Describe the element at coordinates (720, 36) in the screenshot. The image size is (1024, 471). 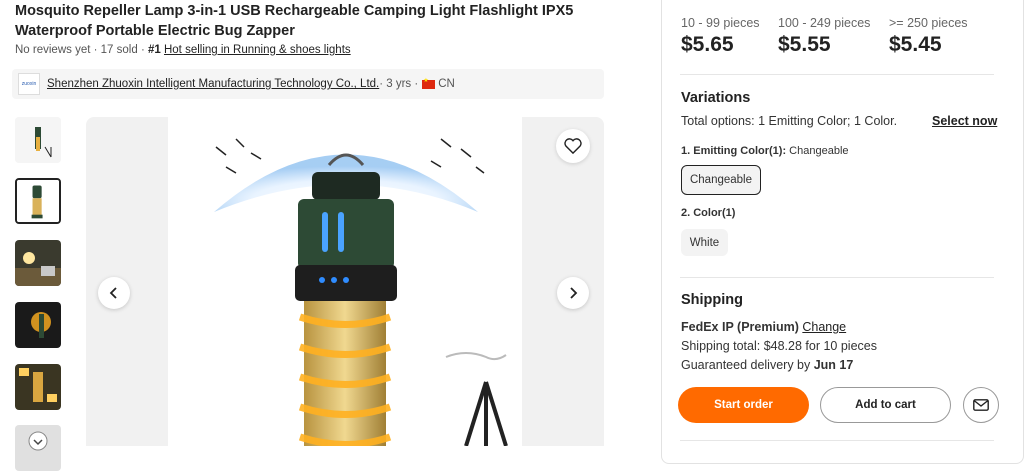
I see `price-tier-1: 10 - 99 pieces $5.65` at that location.